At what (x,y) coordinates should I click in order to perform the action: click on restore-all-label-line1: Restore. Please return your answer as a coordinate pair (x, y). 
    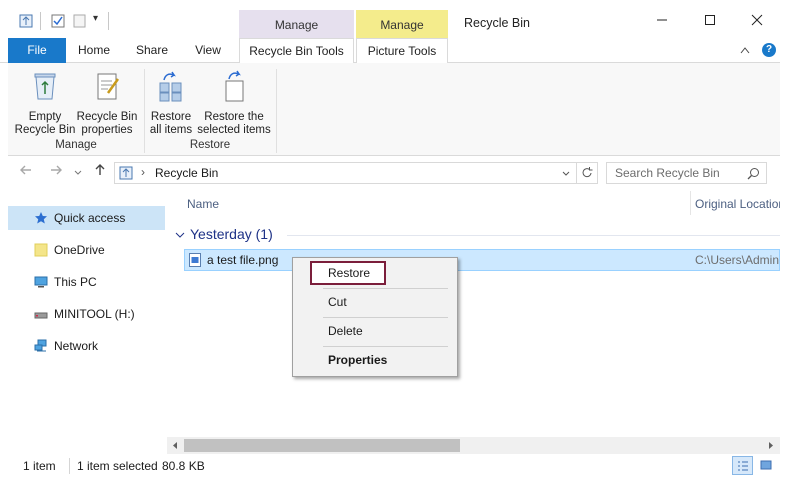
    Looking at the image, I should click on (171, 117).